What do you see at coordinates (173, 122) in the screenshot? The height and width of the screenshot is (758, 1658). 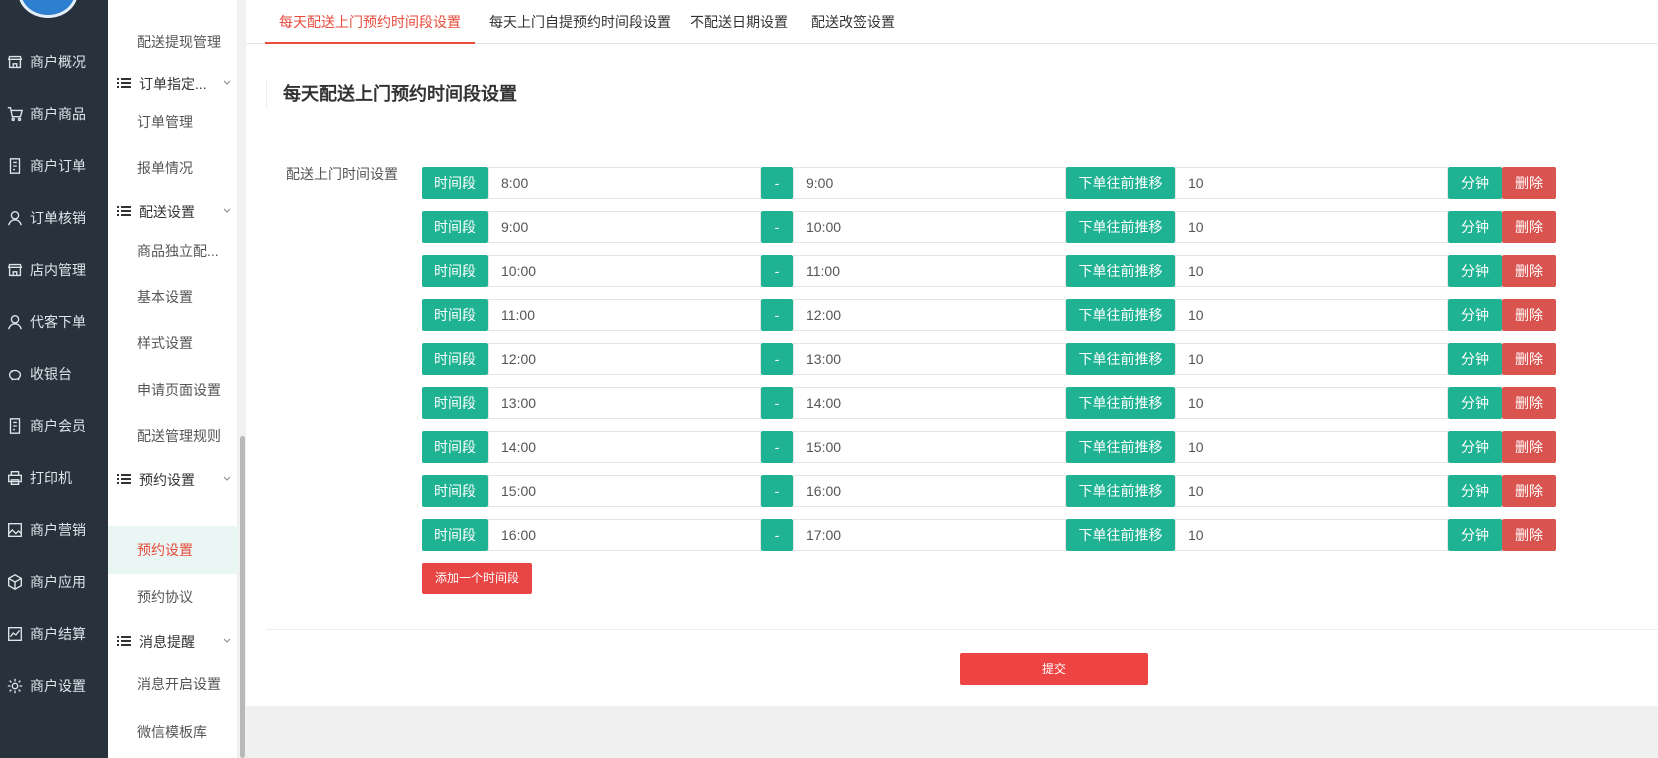 I see `sidebar-item-order-management: 订单管理` at bounding box center [173, 122].